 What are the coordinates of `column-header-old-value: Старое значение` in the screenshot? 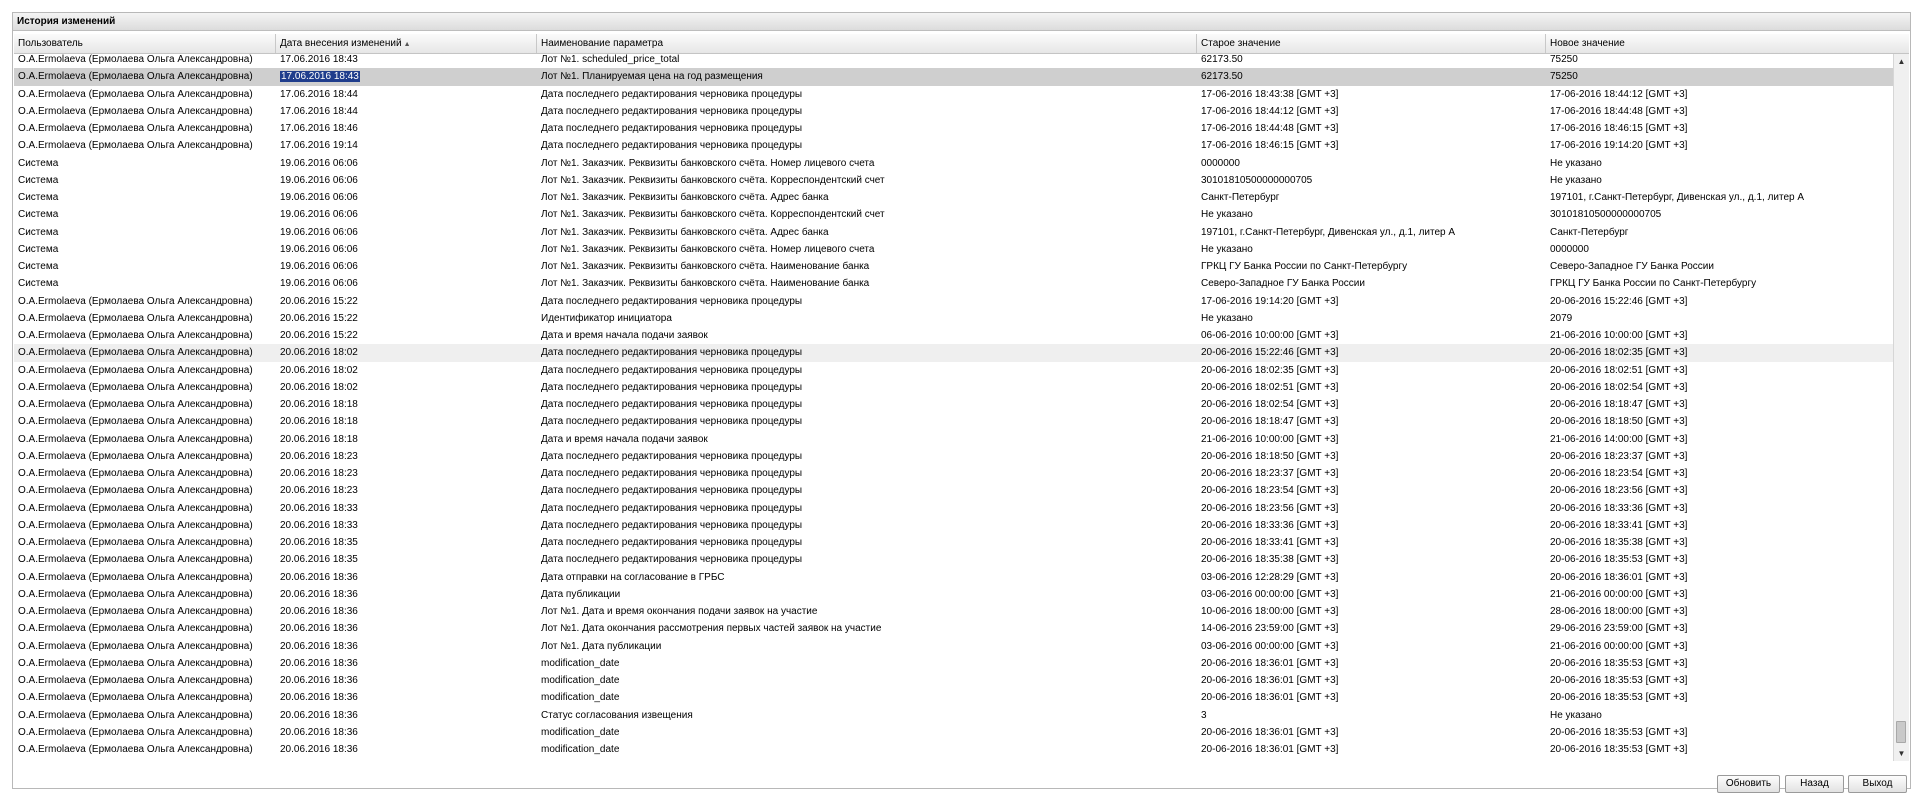 It's located at (1371, 43).